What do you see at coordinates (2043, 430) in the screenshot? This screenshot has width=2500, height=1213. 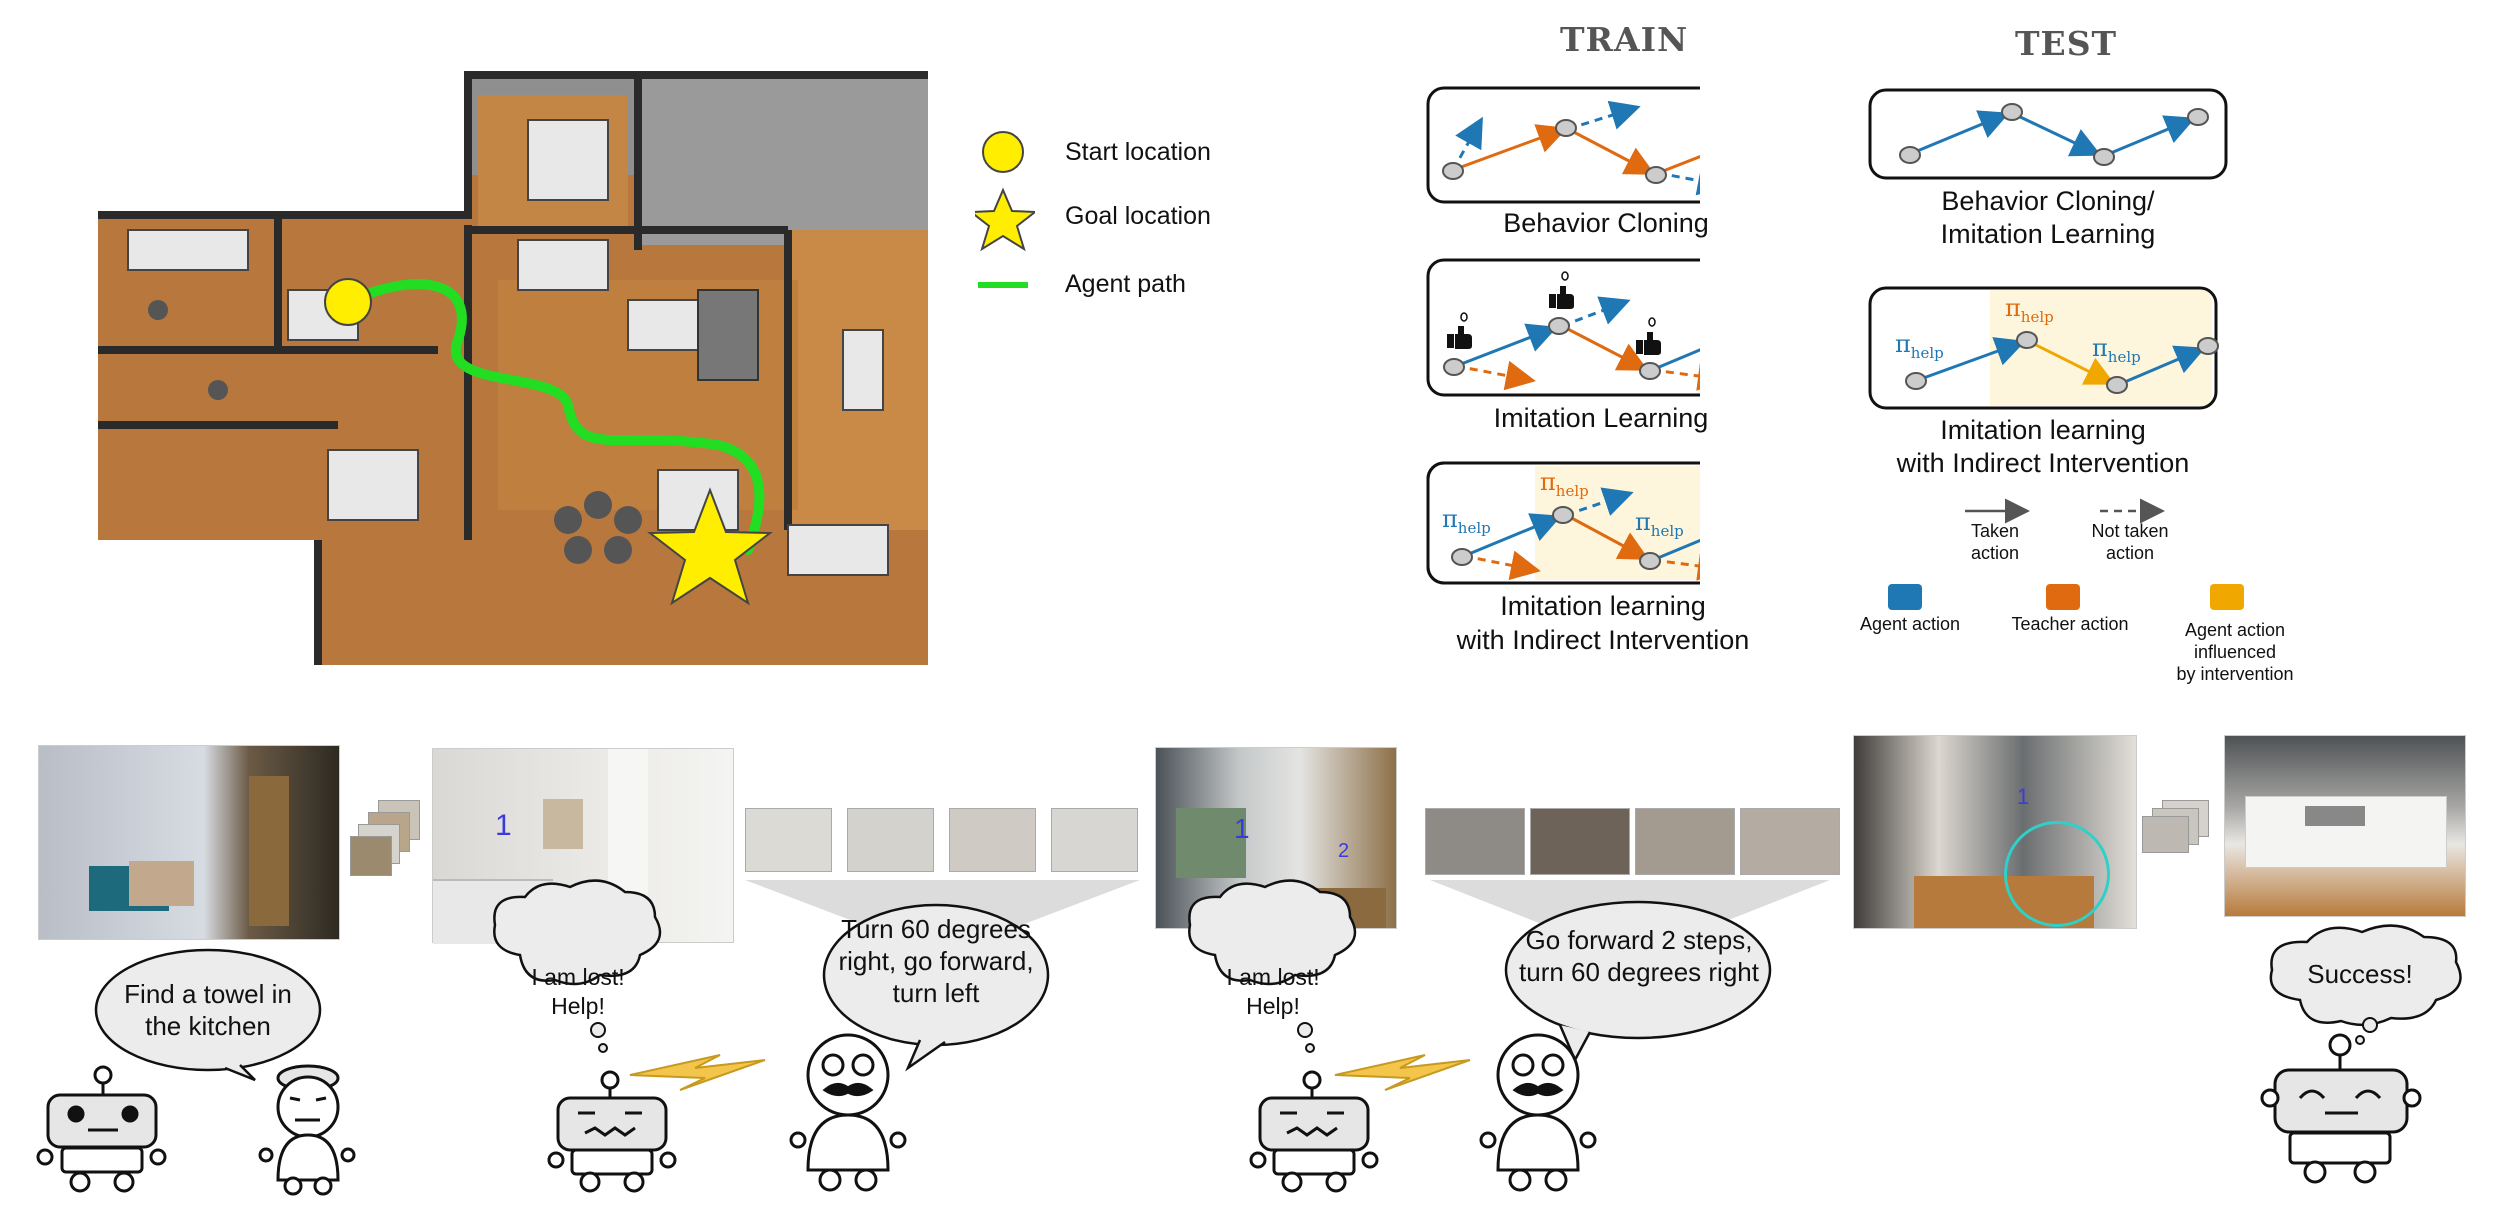 I see `test-iii-caption-1: Imitation learning` at bounding box center [2043, 430].